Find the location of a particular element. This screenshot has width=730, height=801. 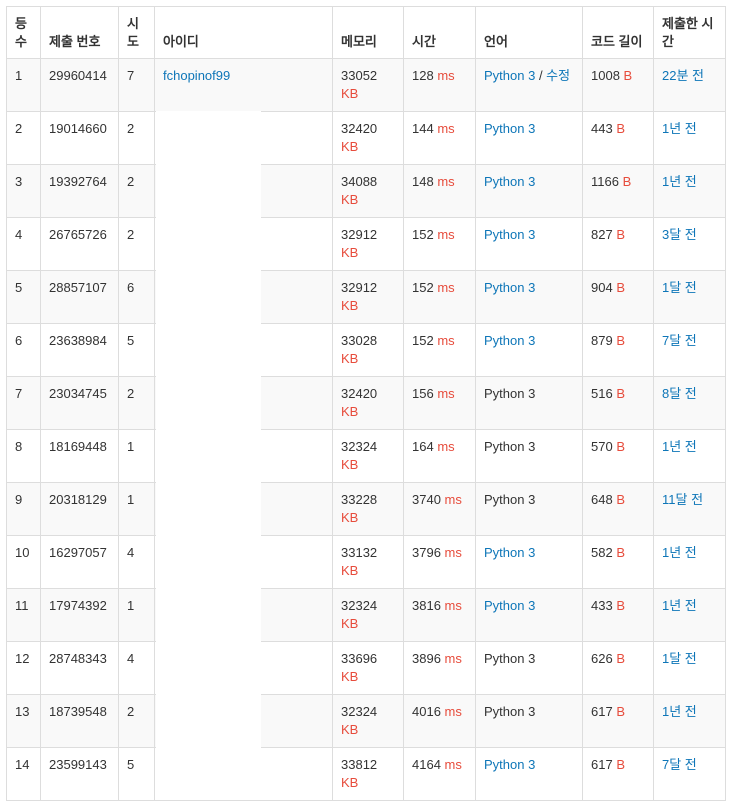

rank-cell: 12 is located at coordinates (23, 668).